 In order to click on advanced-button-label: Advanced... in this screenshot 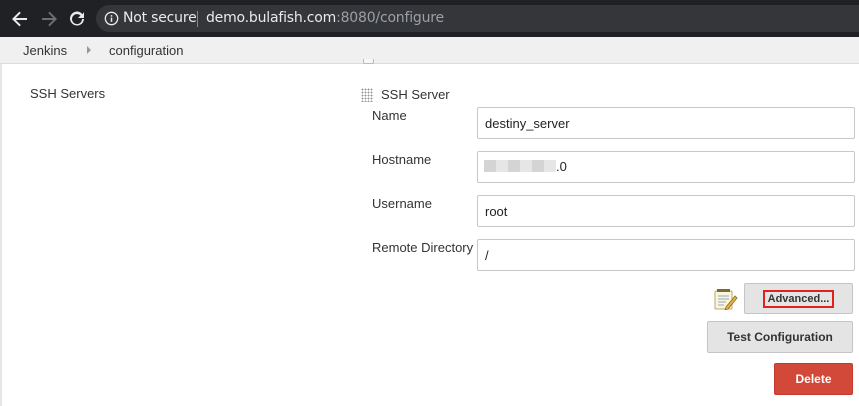, I will do `click(798, 298)`.